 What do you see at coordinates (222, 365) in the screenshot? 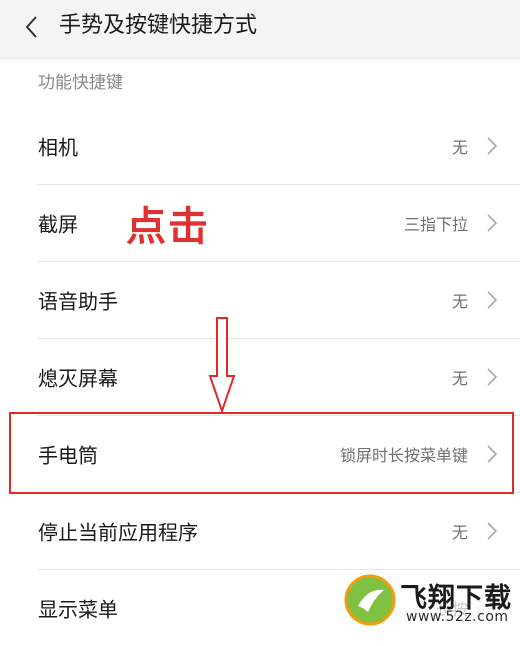
I see `down-arrow-icon` at bounding box center [222, 365].